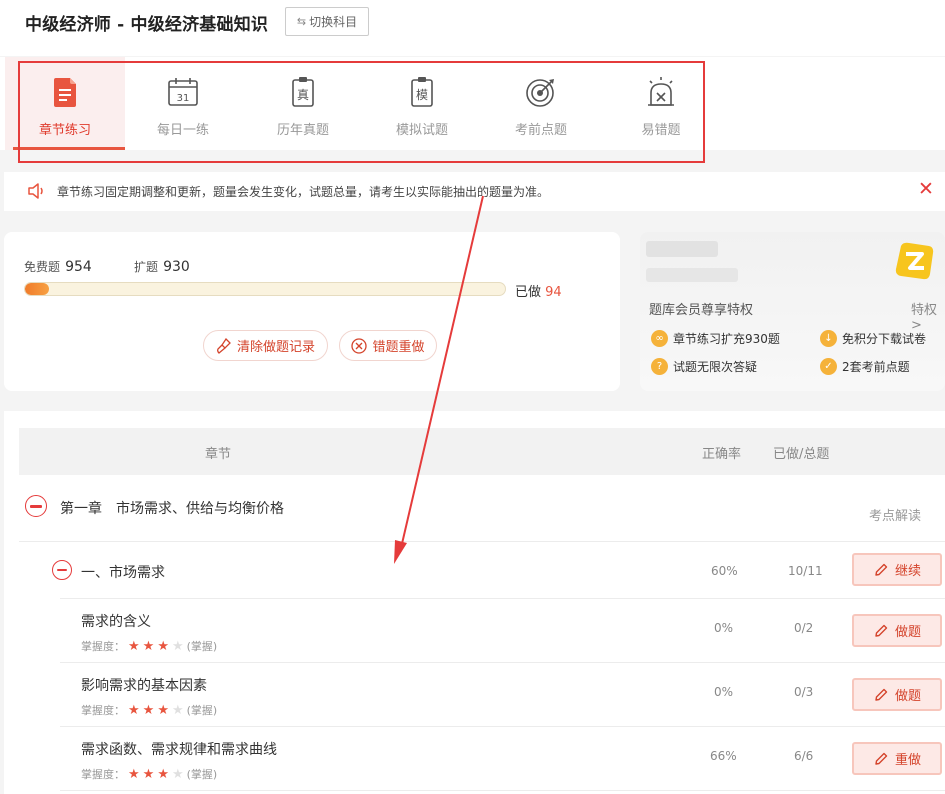 Image resolution: width=945 pixels, height=794 pixels. What do you see at coordinates (865, 366) in the screenshot?
I see `privilege-item: ✓ 2套考前点题` at bounding box center [865, 366].